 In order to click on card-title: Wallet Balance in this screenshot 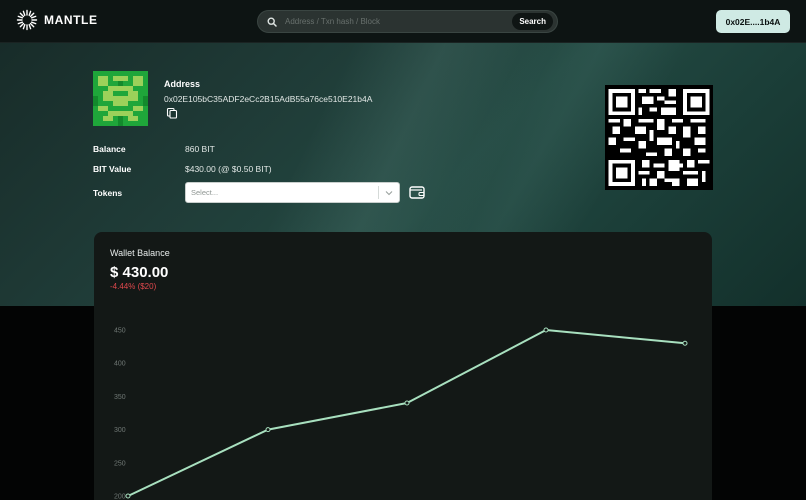, I will do `click(140, 253)`.